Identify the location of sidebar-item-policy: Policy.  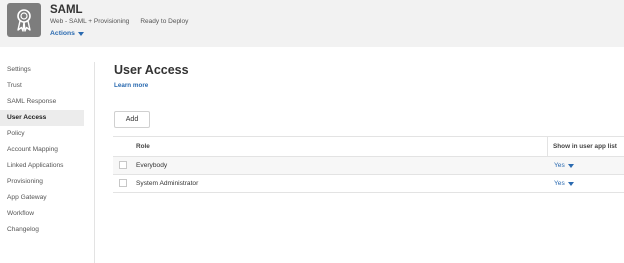
(42, 134).